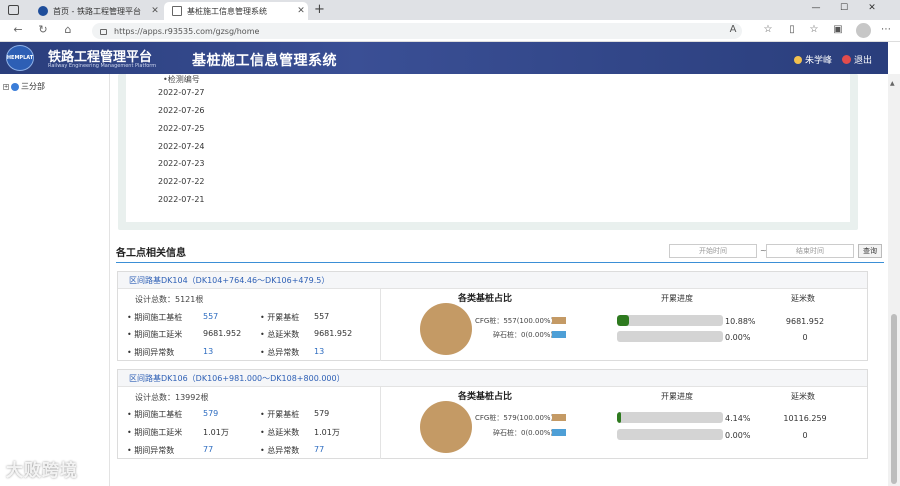  I want to click on length-header: 延米数, so click(803, 396).